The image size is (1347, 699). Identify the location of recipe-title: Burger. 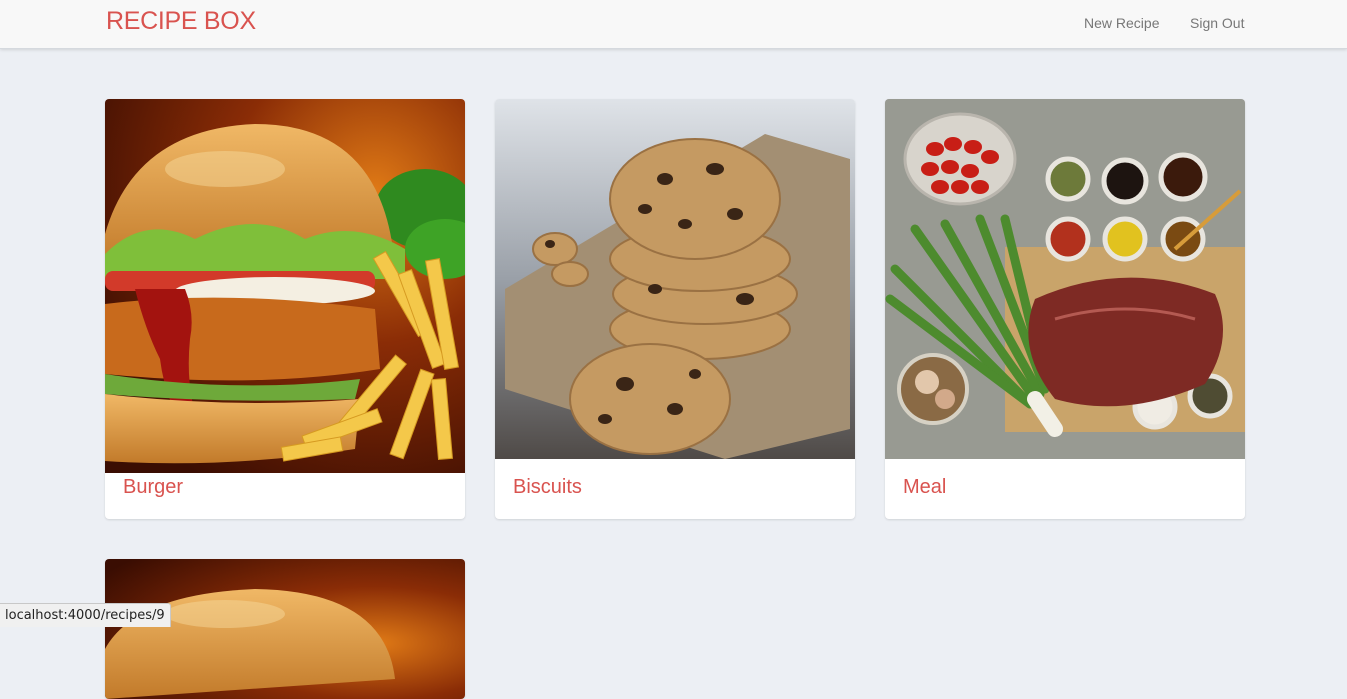
(153, 487).